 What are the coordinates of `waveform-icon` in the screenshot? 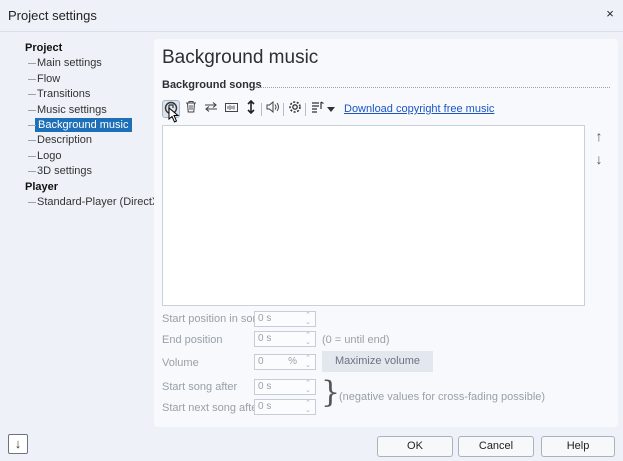 It's located at (231, 109).